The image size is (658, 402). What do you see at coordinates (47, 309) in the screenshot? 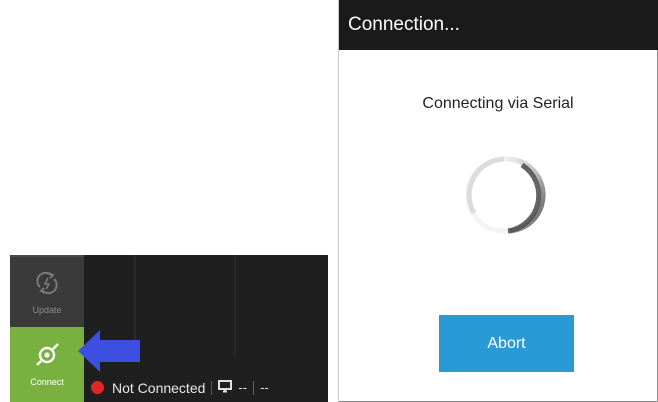
I see `update-button-label: Update` at bounding box center [47, 309].